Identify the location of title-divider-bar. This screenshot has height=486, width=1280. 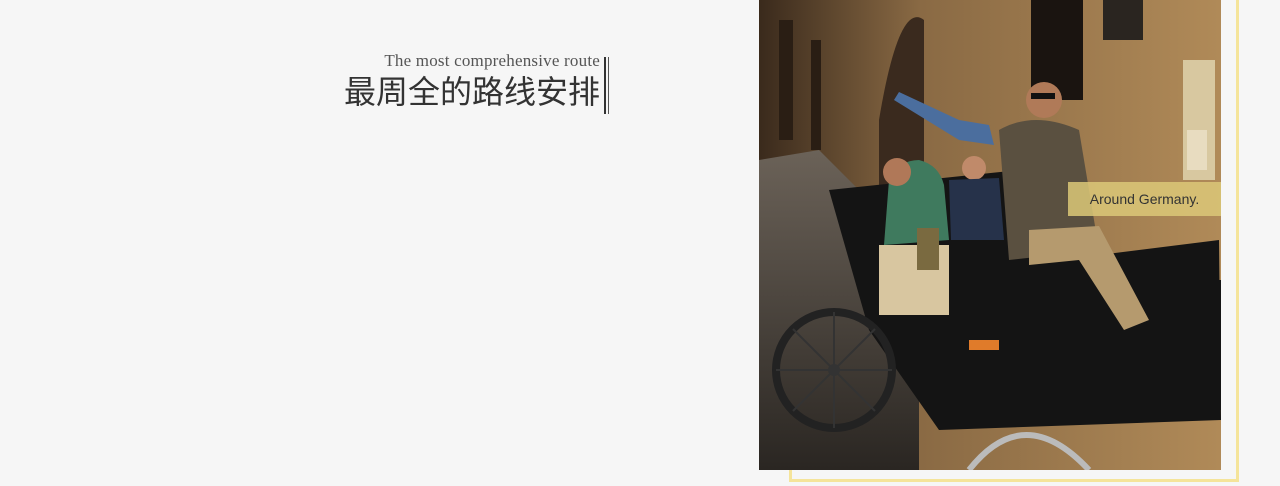
(605, 85).